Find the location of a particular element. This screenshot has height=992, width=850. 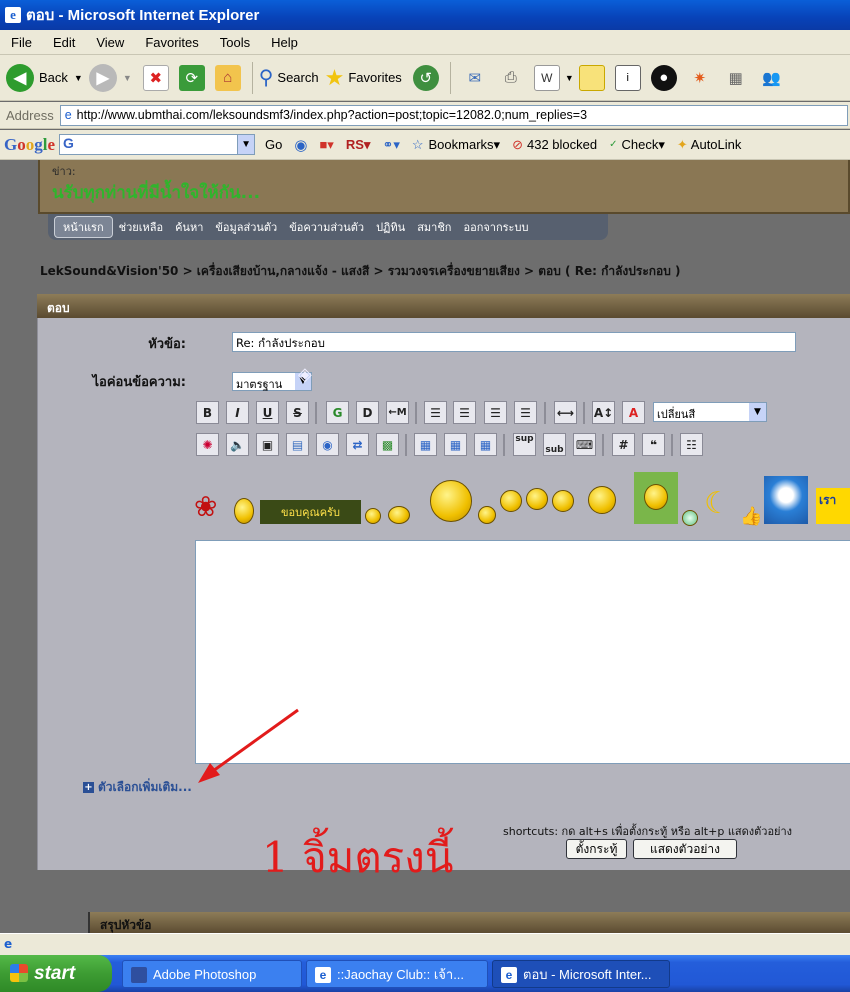

menu-help: Help is located at coordinates (284, 42).